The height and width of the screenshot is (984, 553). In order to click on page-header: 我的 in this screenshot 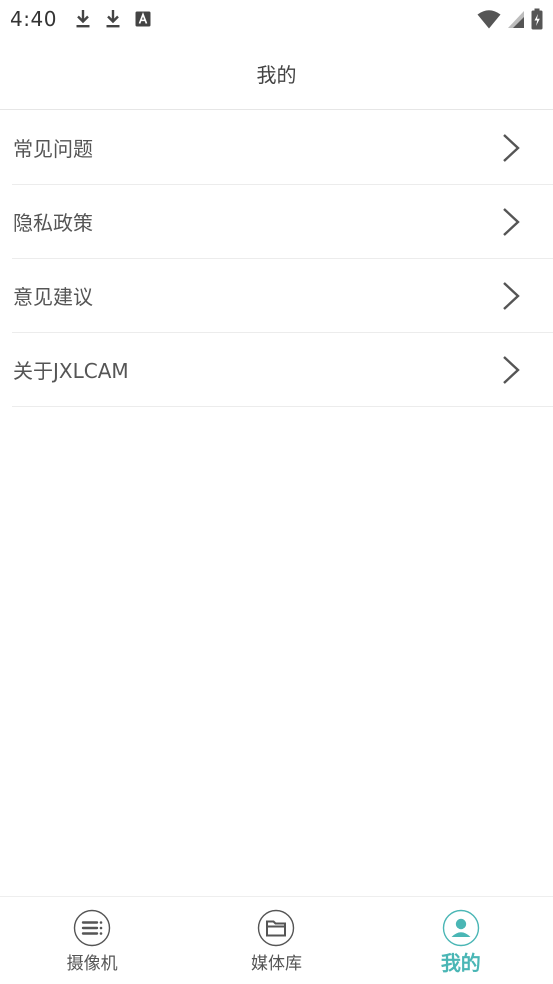, I will do `click(276, 74)`.